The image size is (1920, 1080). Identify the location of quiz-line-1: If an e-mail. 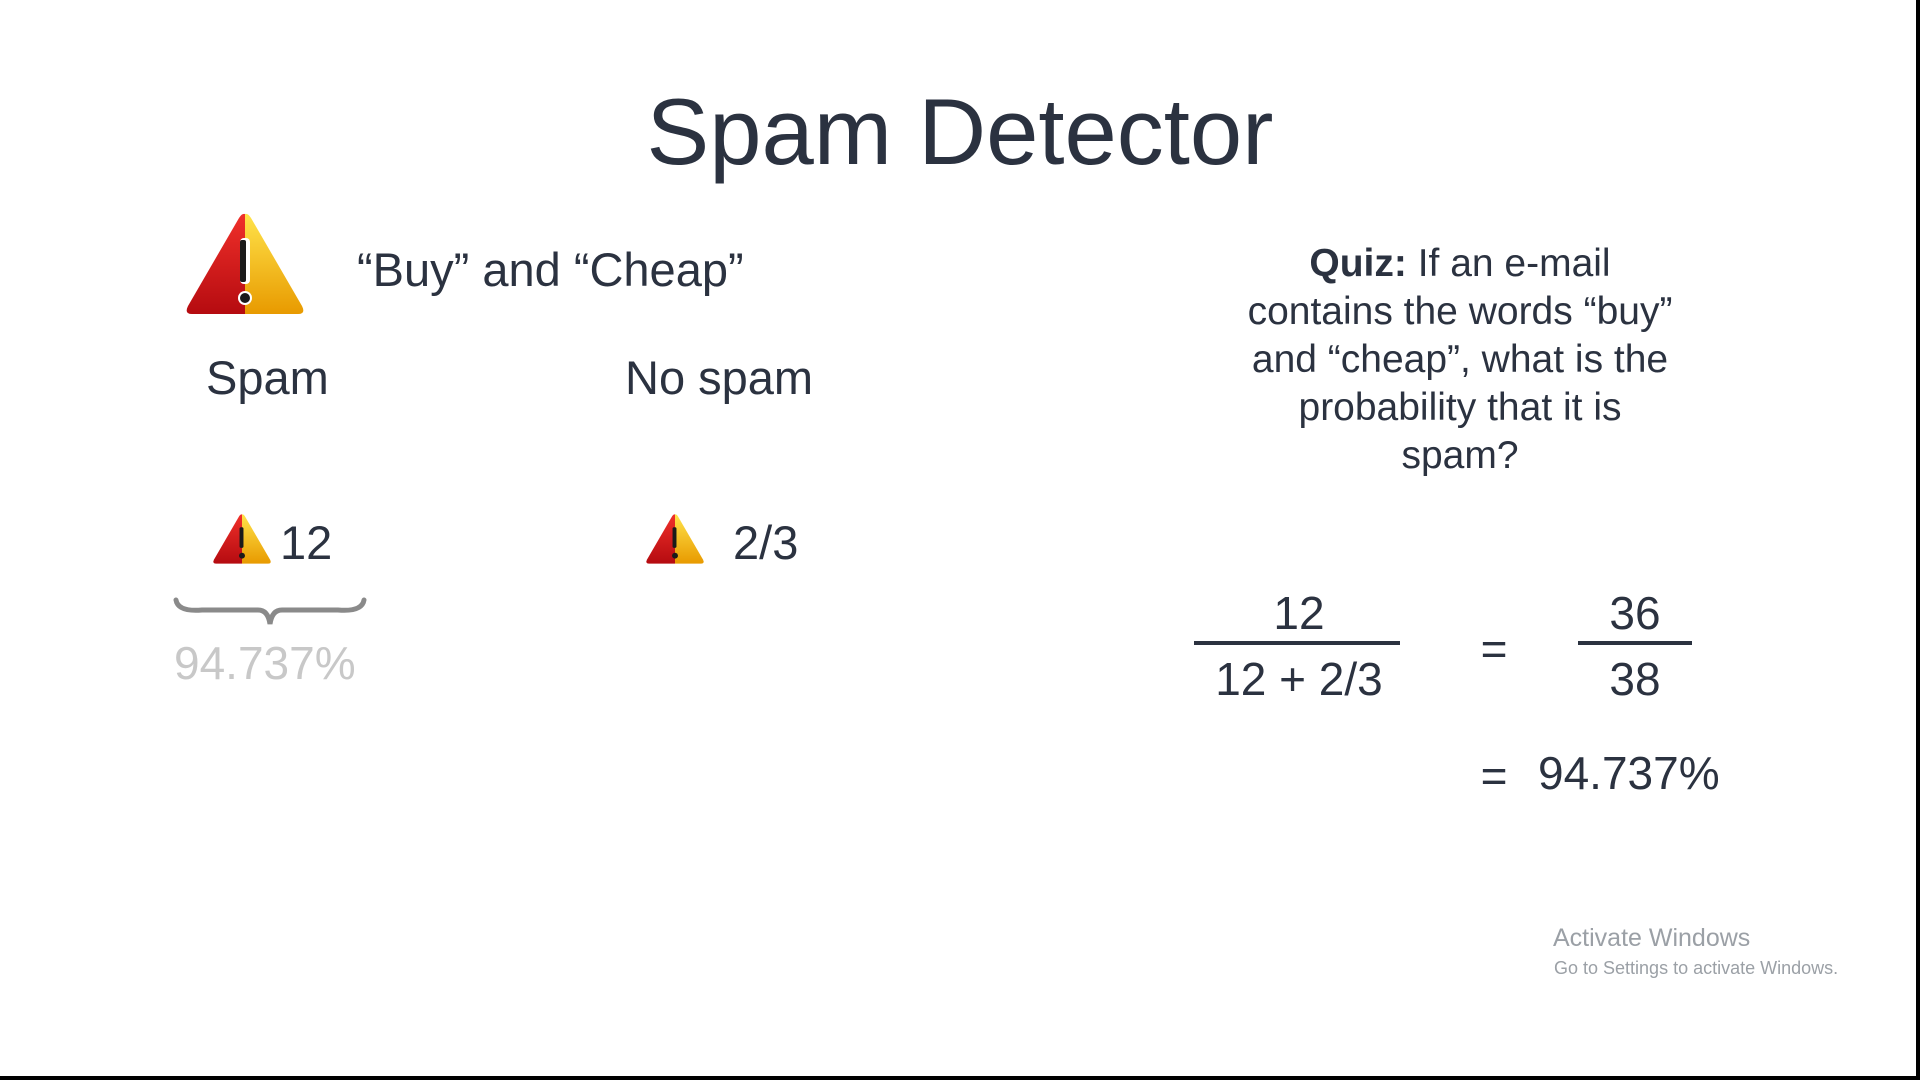
(1508, 263).